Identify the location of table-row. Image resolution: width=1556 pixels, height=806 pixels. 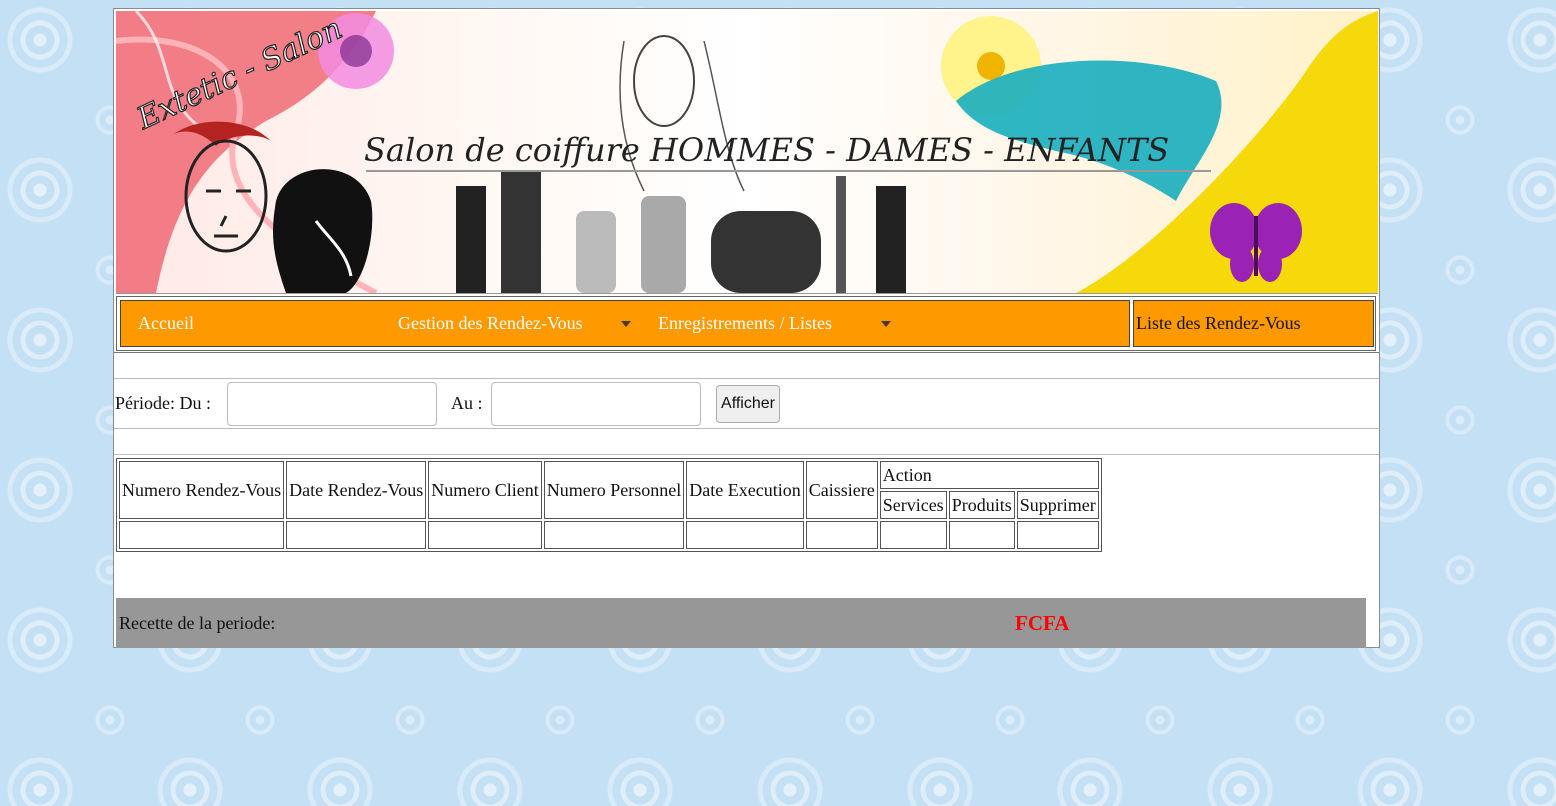
(609, 535).